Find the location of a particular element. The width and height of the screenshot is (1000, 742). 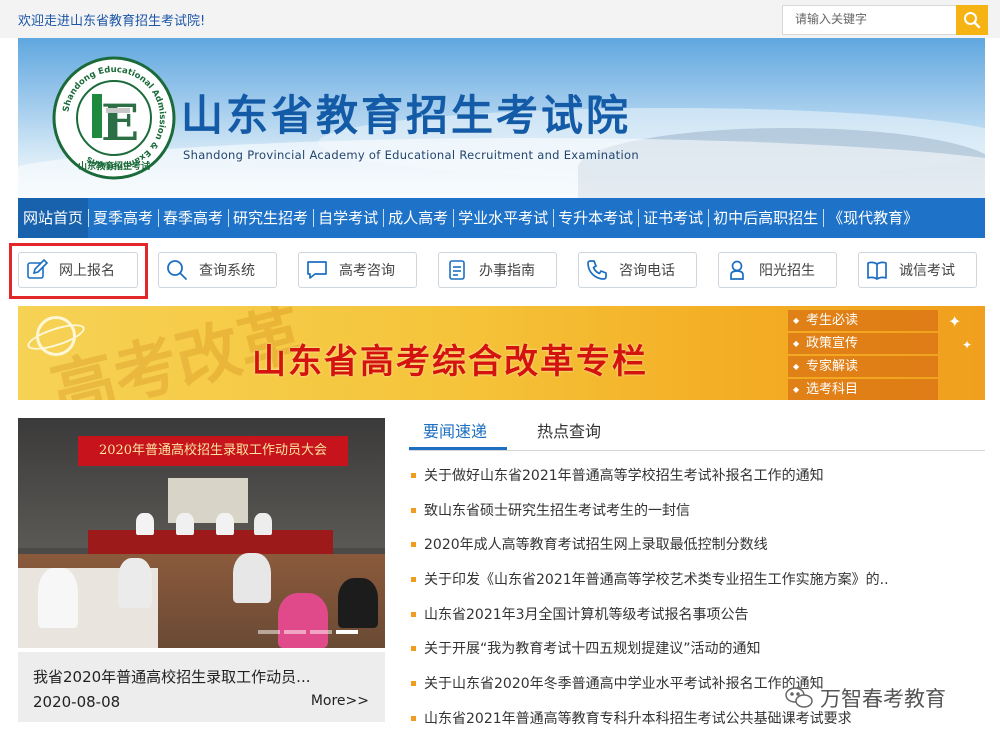

highlight-box is located at coordinates (78, 271).